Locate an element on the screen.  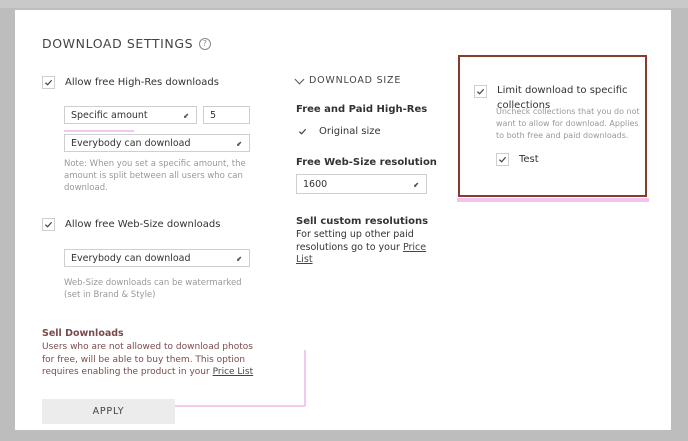
download-size-heading-text: DOWNLOAD SIZE is located at coordinates (355, 80).